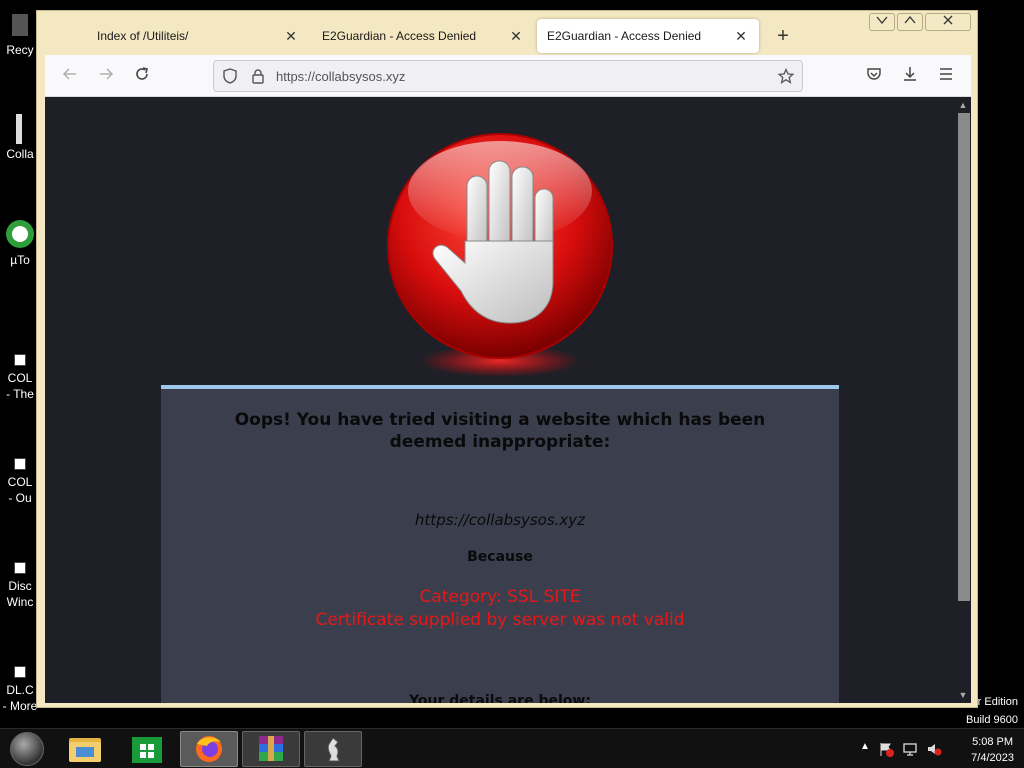  I want to click on network-icon, so click(910, 749).